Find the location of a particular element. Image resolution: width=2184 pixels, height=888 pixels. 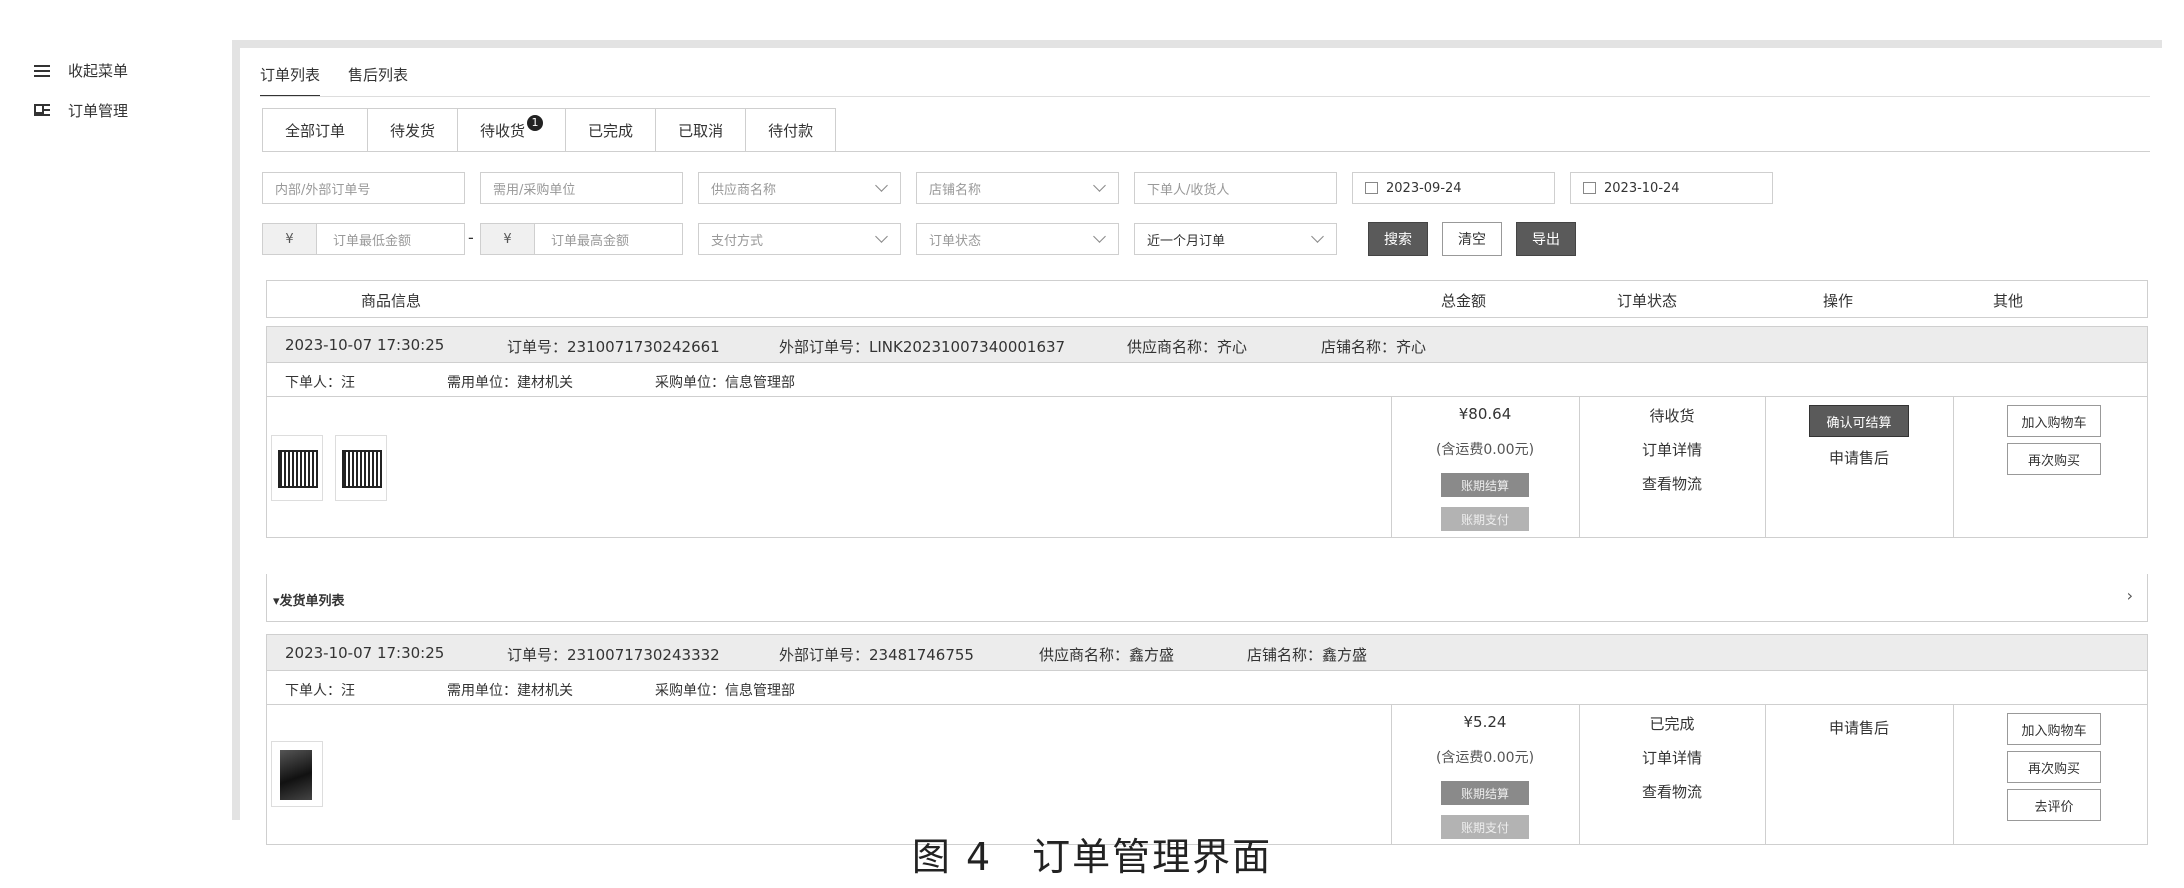

max-amount-input: ¥ 订单最高金额 is located at coordinates (581, 239).